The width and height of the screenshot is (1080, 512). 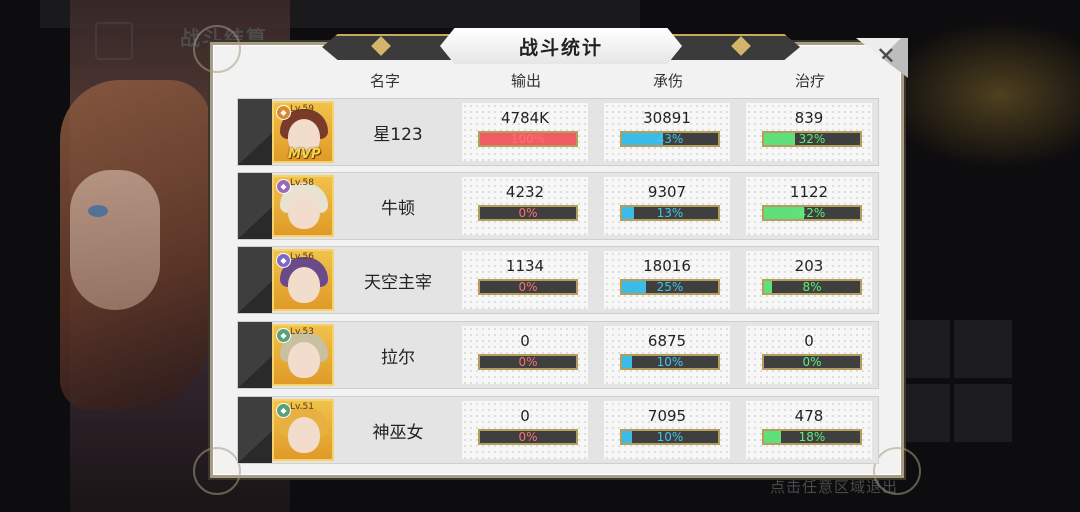 What do you see at coordinates (667, 341) in the screenshot?
I see `stat-value: 6875` at bounding box center [667, 341].